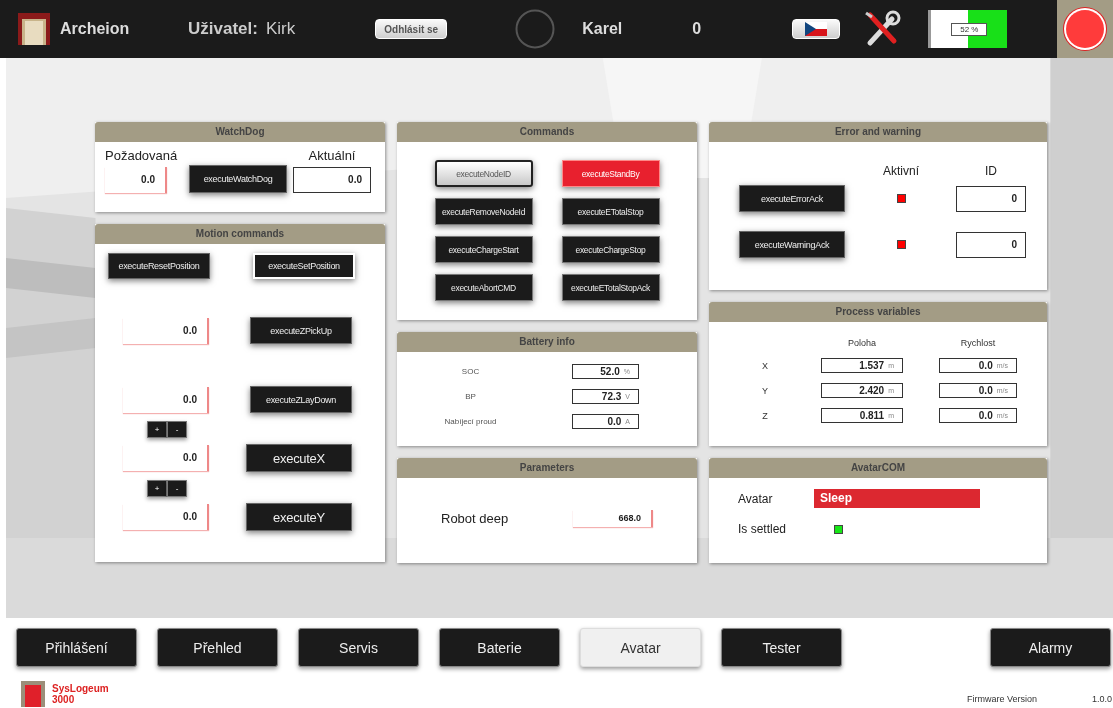 The width and height of the screenshot is (1113, 708). Describe the element at coordinates (136, 180) in the screenshot. I see `required-field: 0.0` at that location.